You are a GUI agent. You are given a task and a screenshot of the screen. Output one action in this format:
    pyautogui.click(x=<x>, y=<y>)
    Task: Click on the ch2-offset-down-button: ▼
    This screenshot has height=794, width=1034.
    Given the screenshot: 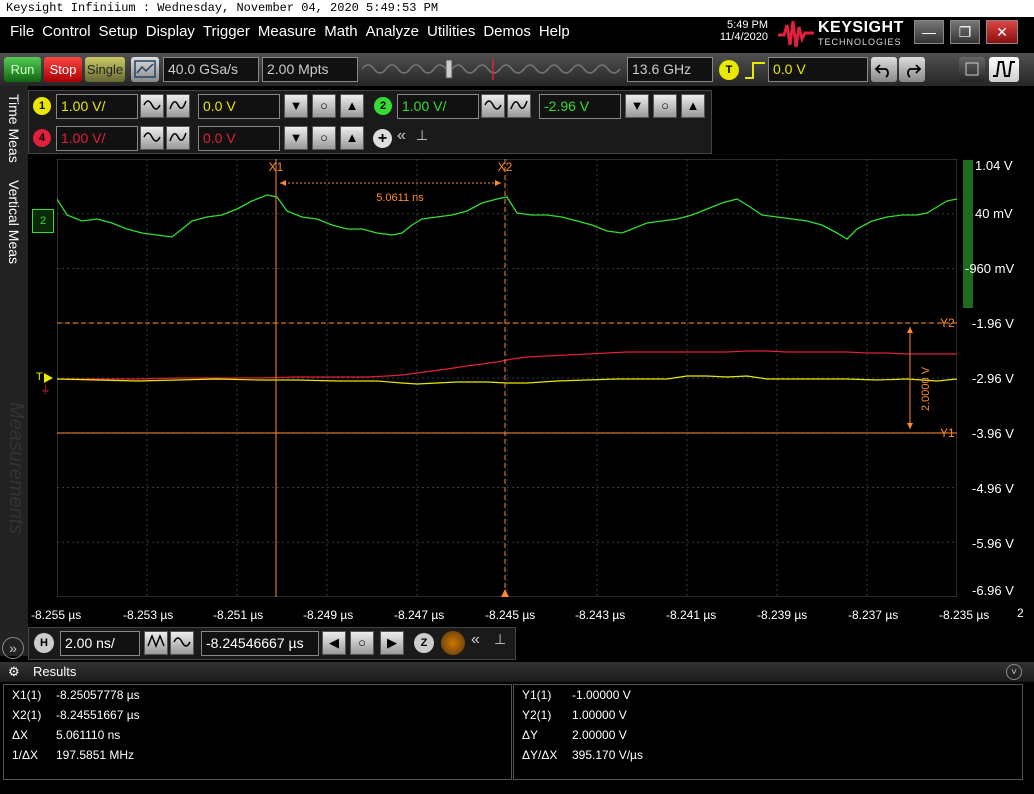 What is the action you would take?
    pyautogui.click(x=637, y=106)
    